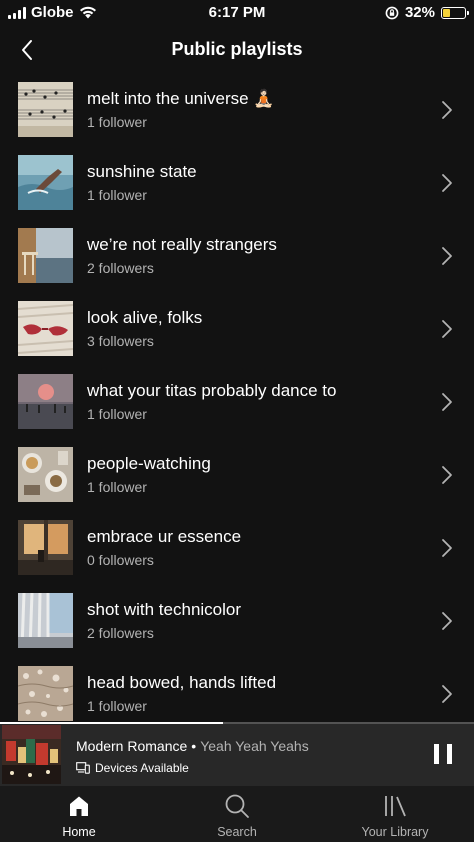 The image size is (474, 842). What do you see at coordinates (142, 182) in the screenshot?
I see `playlist-text: sunshine state 1 follower` at bounding box center [142, 182].